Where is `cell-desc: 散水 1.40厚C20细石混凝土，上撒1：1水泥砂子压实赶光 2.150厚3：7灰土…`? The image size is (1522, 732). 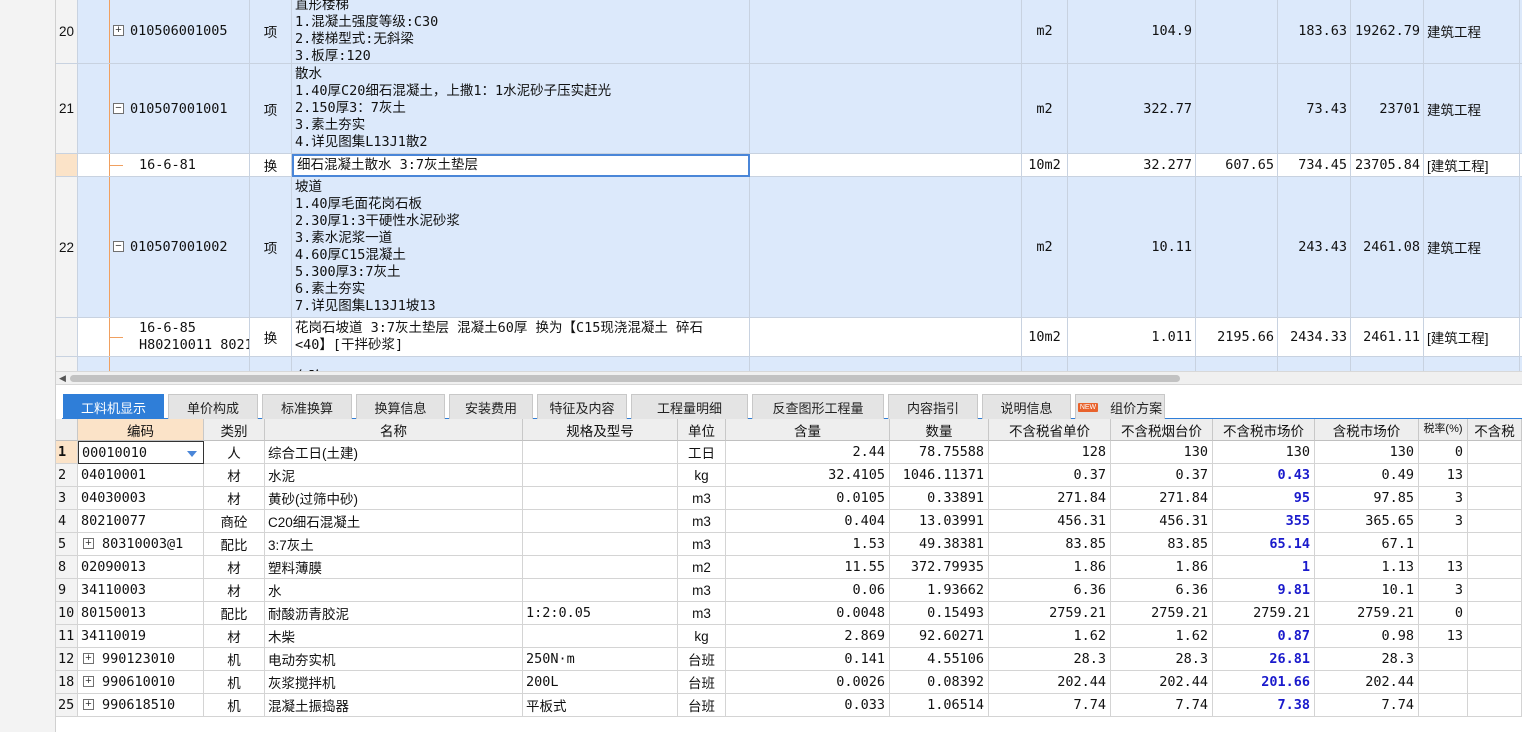
cell-desc: 散水 1.40厚C20细石混凝土，上撒1：1水泥砂子压实赶光 2.150厚3：7灰土… is located at coordinates (521, 109).